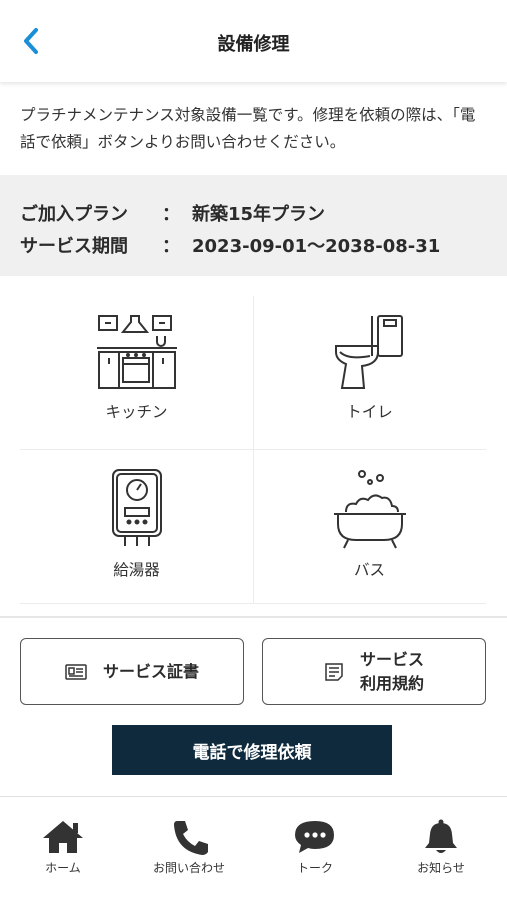 The height and width of the screenshot is (900, 507). What do you see at coordinates (441, 868) in the screenshot?
I see `tab-label: お知らせ` at bounding box center [441, 868].